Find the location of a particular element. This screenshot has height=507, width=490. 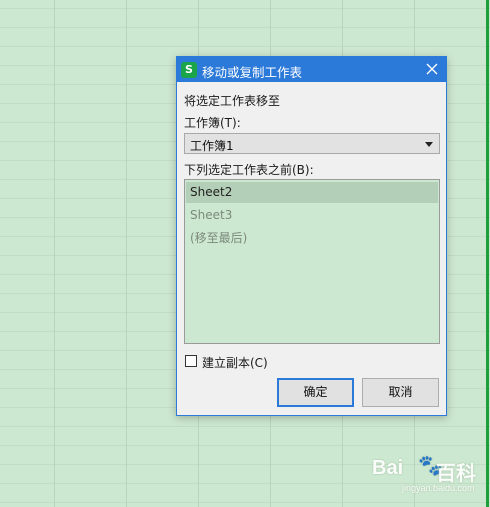

list-item-sheet2: Sheet2 is located at coordinates (312, 192).